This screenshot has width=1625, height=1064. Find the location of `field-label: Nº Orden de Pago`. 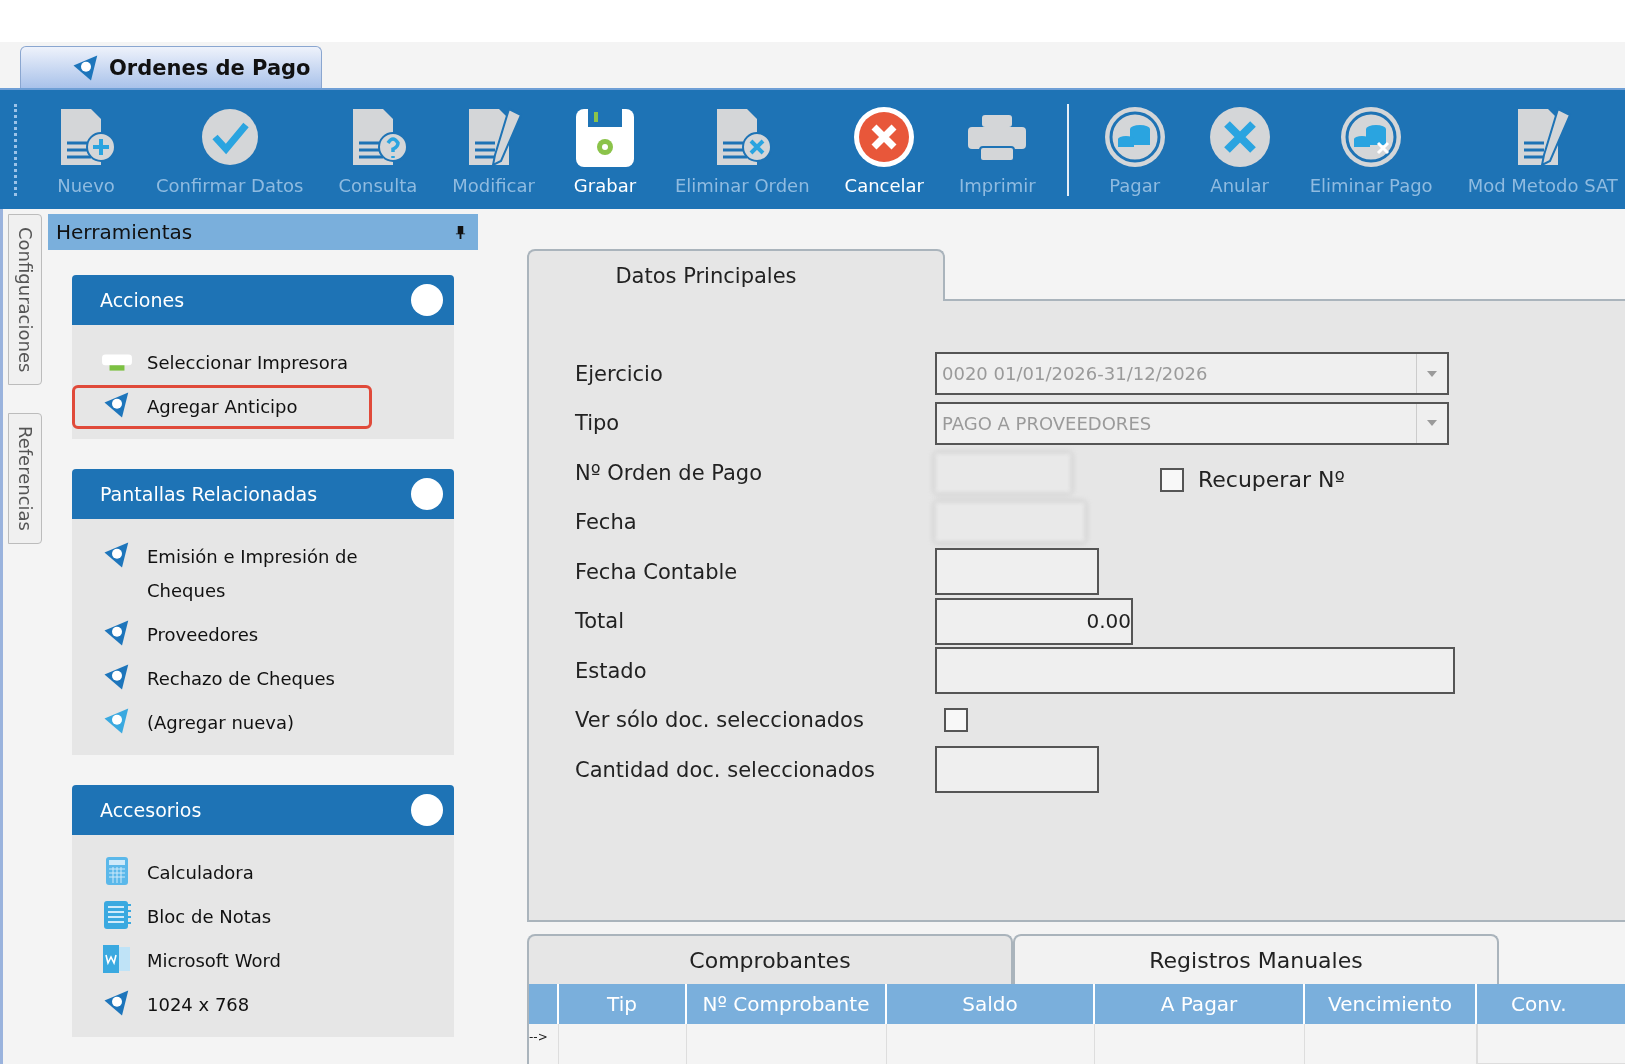

field-label: Nº Orden de Pago is located at coordinates (669, 472).